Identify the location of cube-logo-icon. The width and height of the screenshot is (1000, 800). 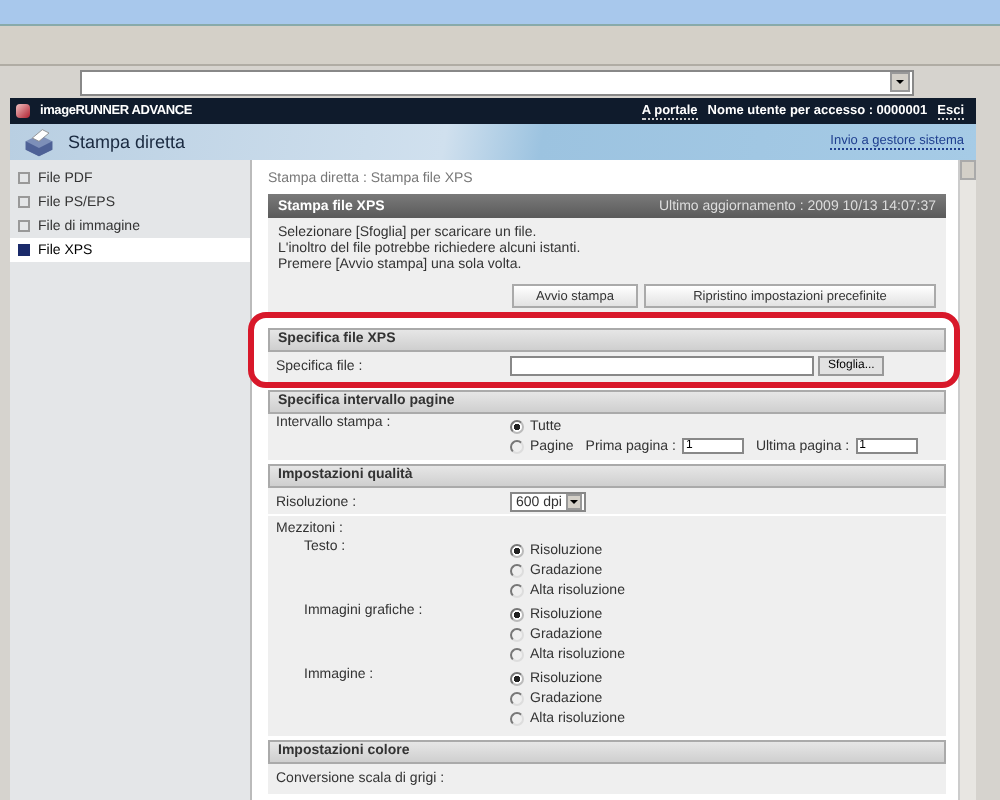
(23, 111).